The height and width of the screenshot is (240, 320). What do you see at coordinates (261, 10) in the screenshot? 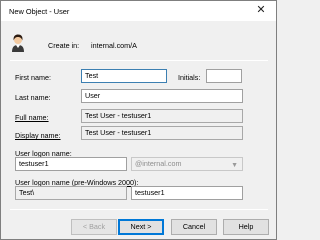
I see `close-icon: ✕` at bounding box center [261, 10].